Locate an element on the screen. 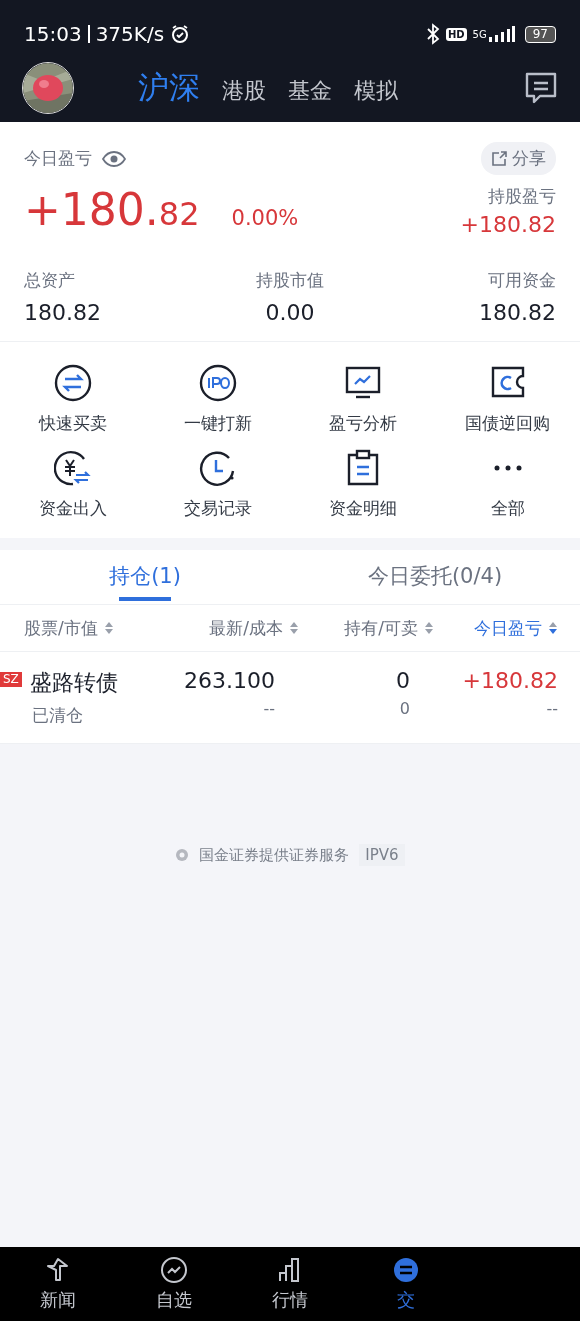 The height and width of the screenshot is (1321, 580). signal-icon is located at coordinates (501, 34).